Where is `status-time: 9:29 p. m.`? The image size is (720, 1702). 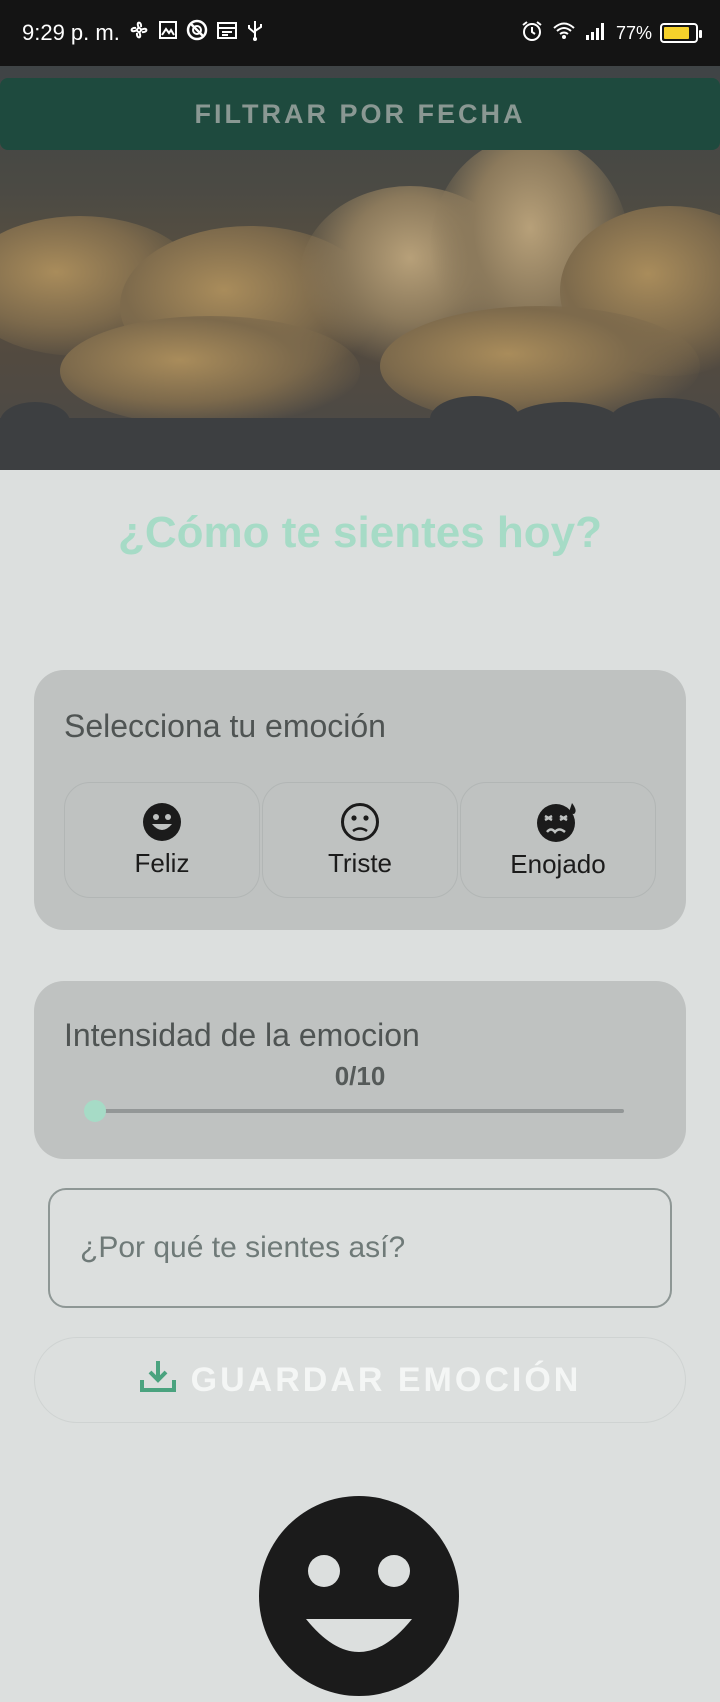
status-time: 9:29 p. m. is located at coordinates (71, 32).